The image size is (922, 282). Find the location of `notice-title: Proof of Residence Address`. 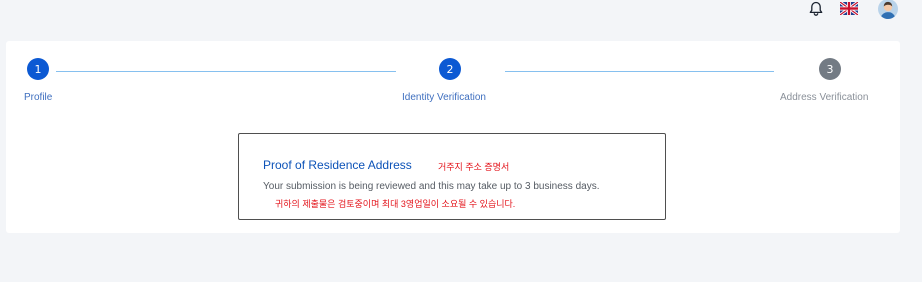

notice-title: Proof of Residence Address is located at coordinates (337, 165).